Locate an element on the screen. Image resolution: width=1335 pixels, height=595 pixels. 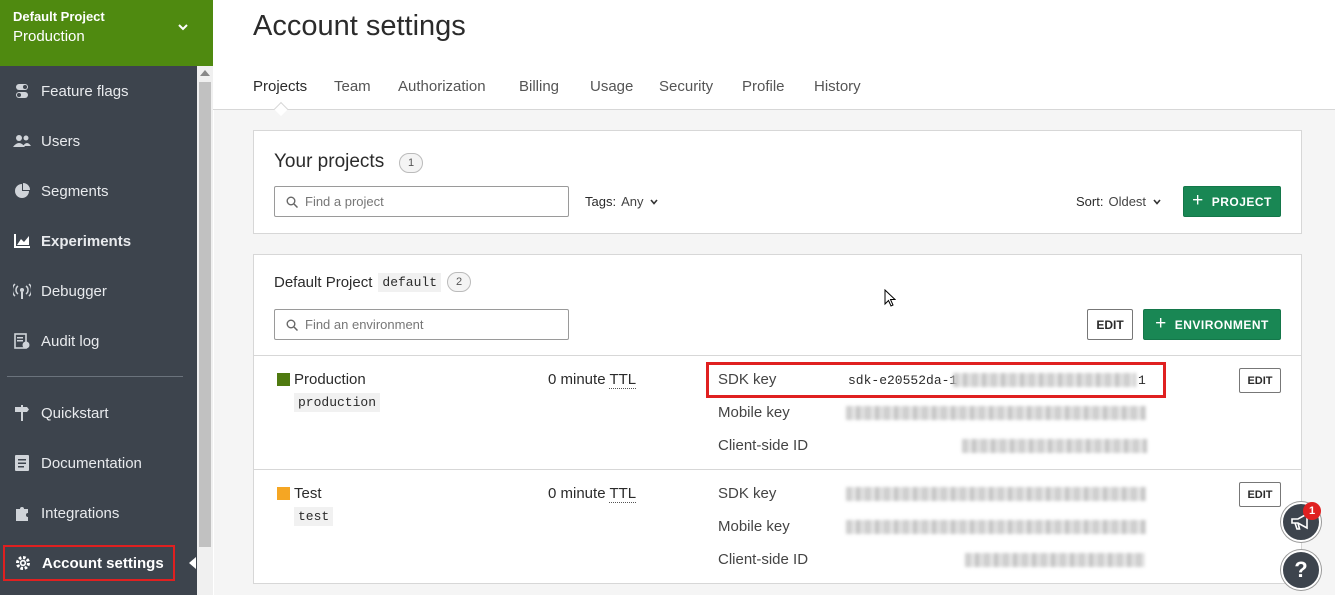
gear-icon is located at coordinates (23, 563).